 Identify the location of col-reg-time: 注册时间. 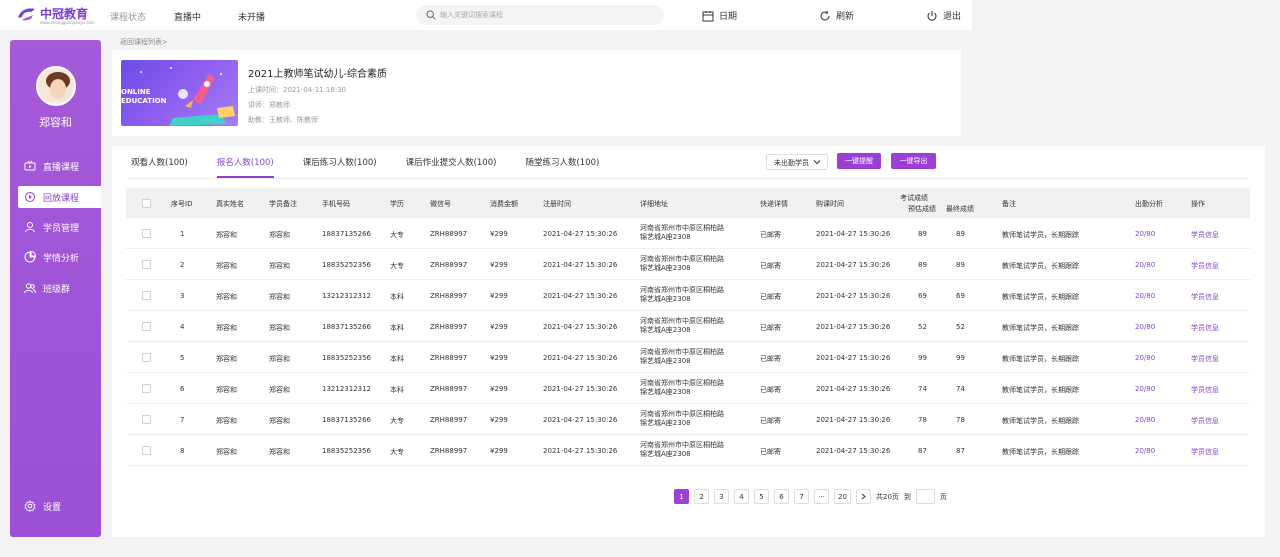
(557, 204).